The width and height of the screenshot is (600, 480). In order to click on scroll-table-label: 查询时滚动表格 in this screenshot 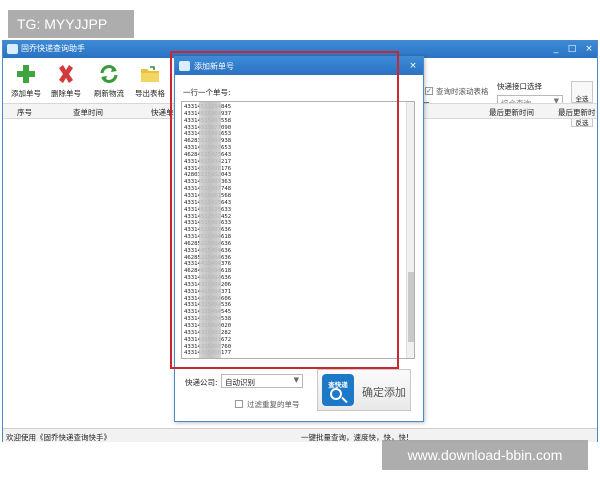, I will do `click(462, 91)`.